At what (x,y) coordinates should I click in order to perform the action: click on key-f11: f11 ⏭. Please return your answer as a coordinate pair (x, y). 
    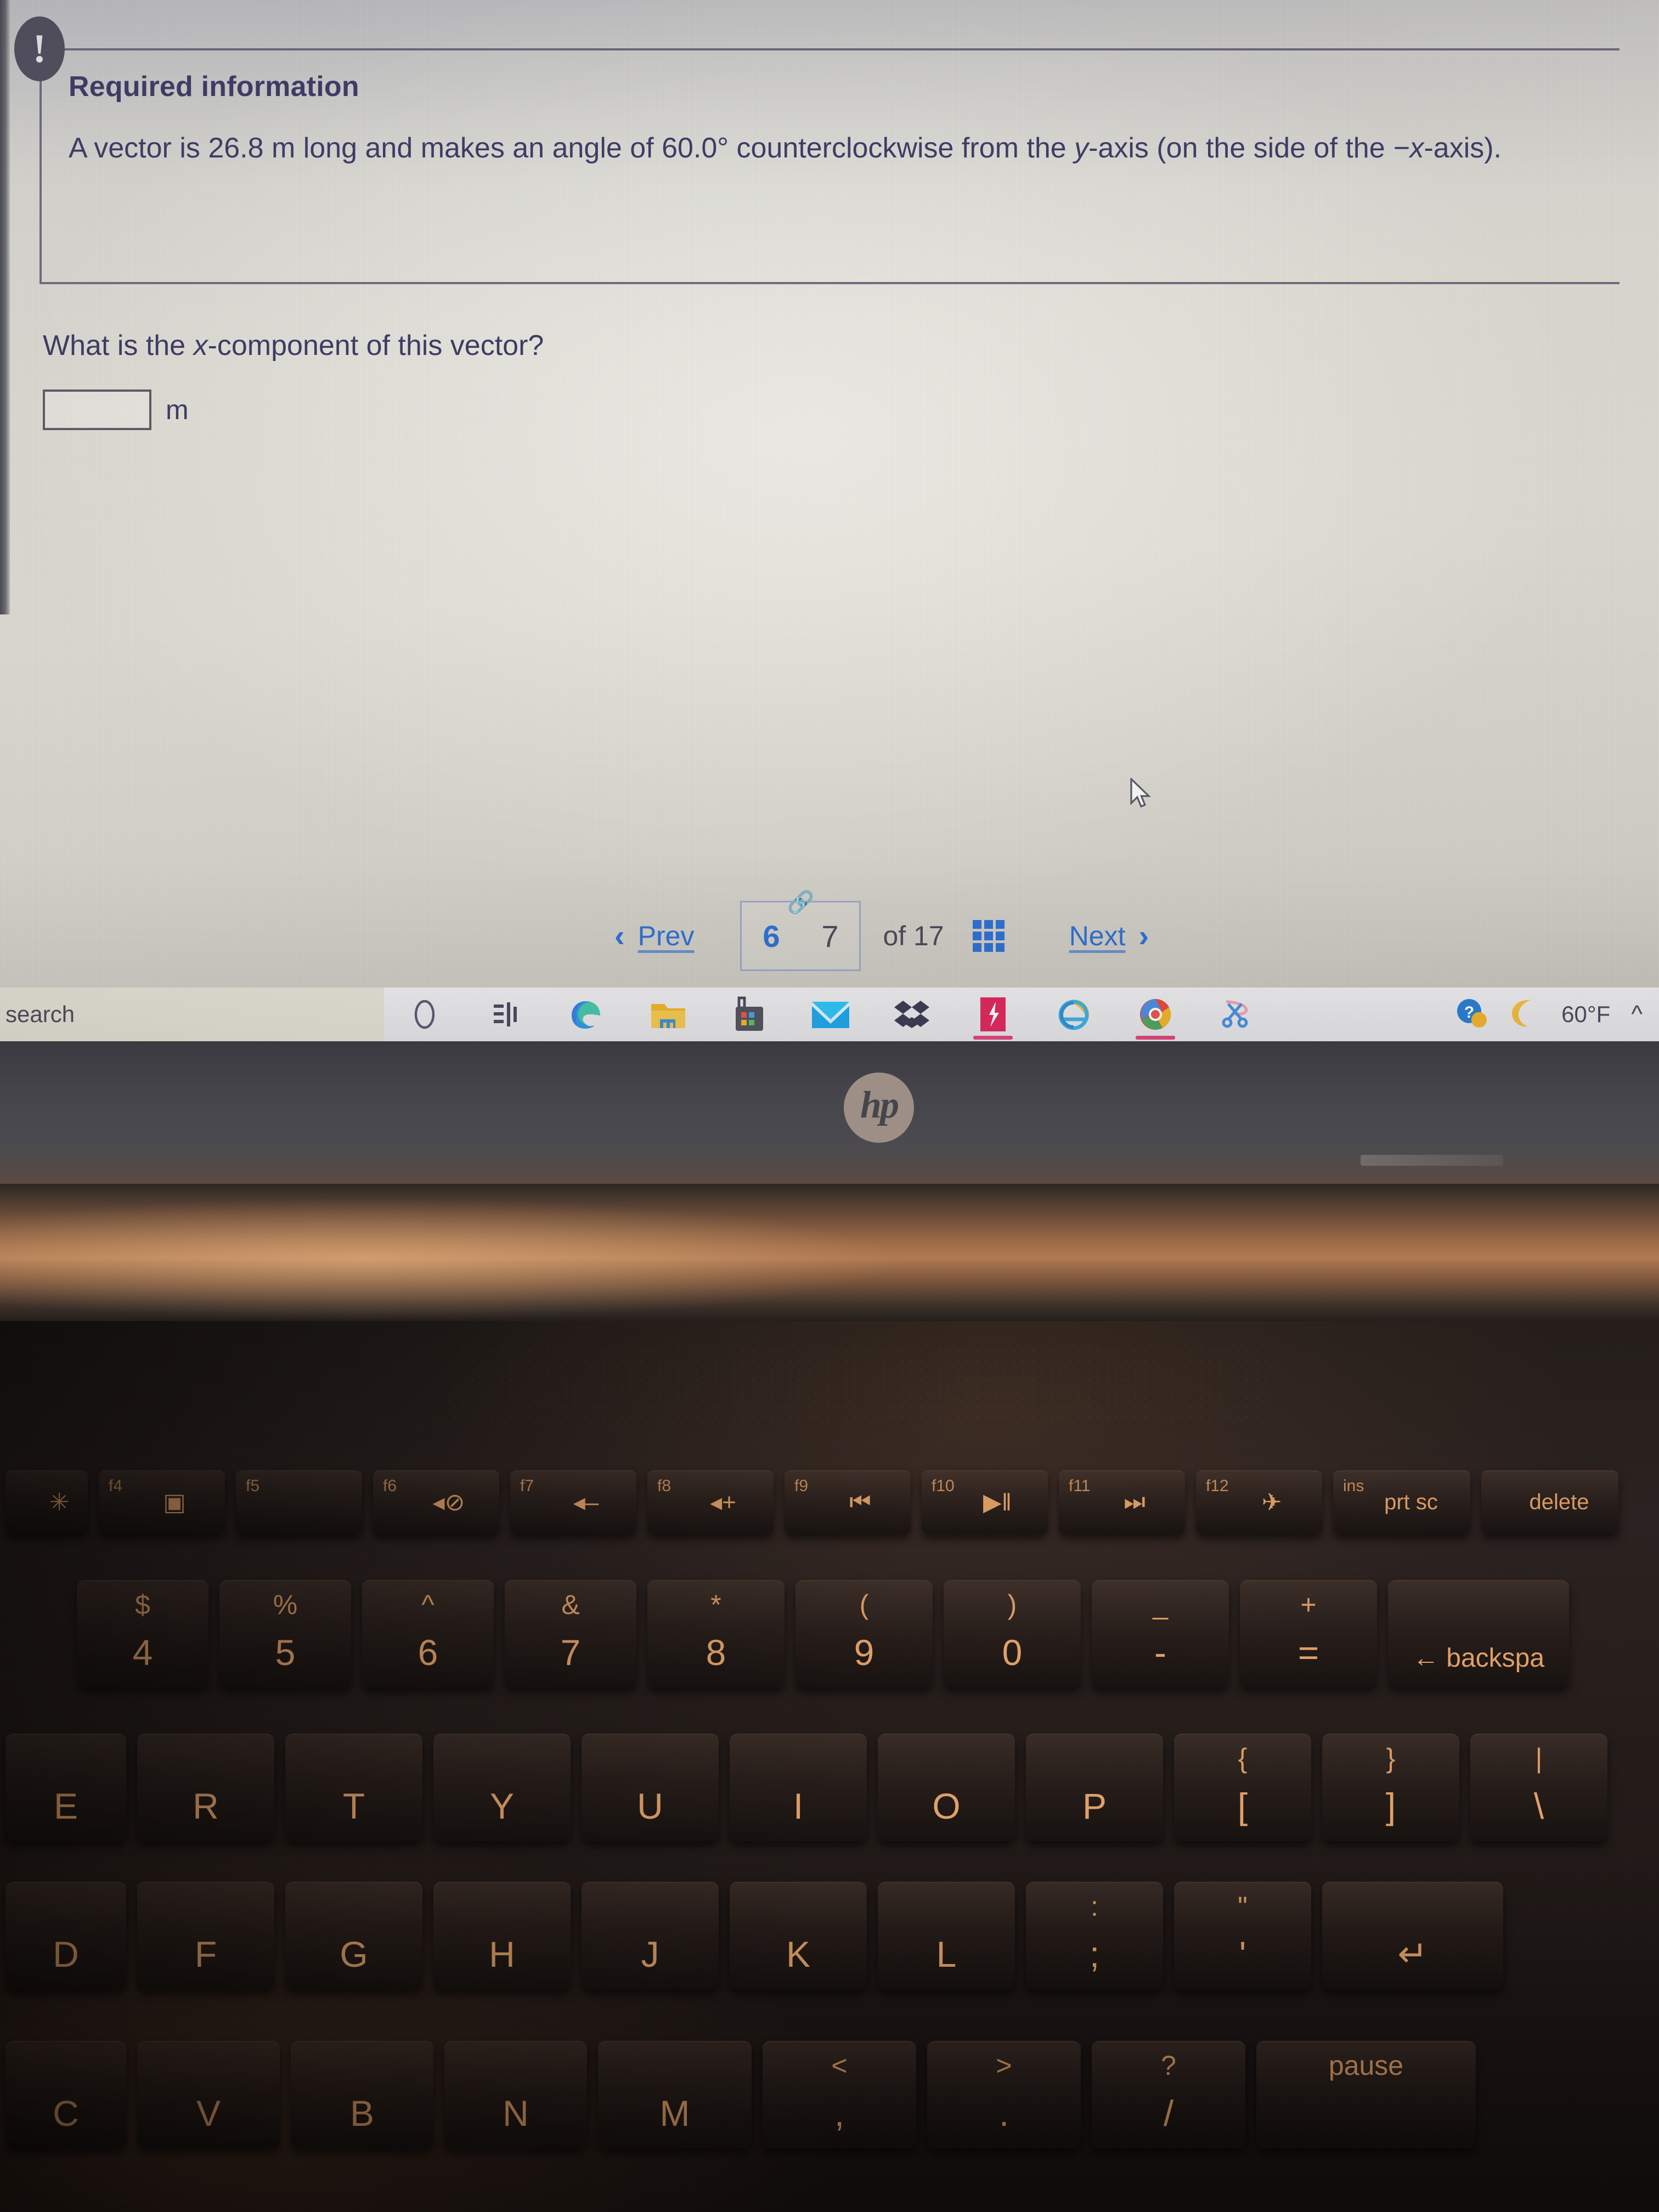
    Looking at the image, I should click on (1122, 1502).